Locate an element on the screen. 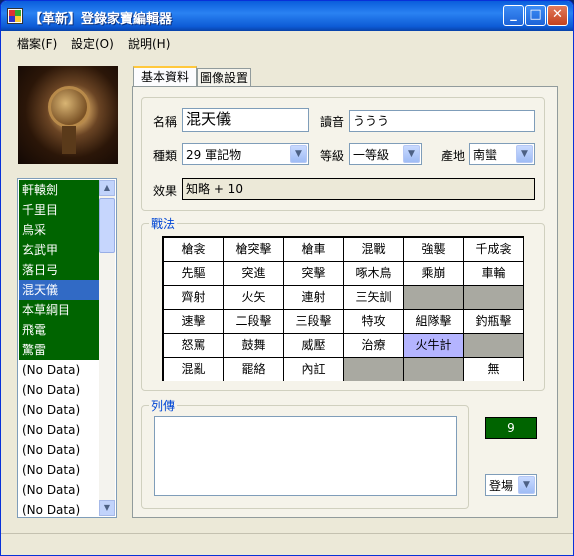  list-item: 軒轅劍 is located at coordinates (60, 190).